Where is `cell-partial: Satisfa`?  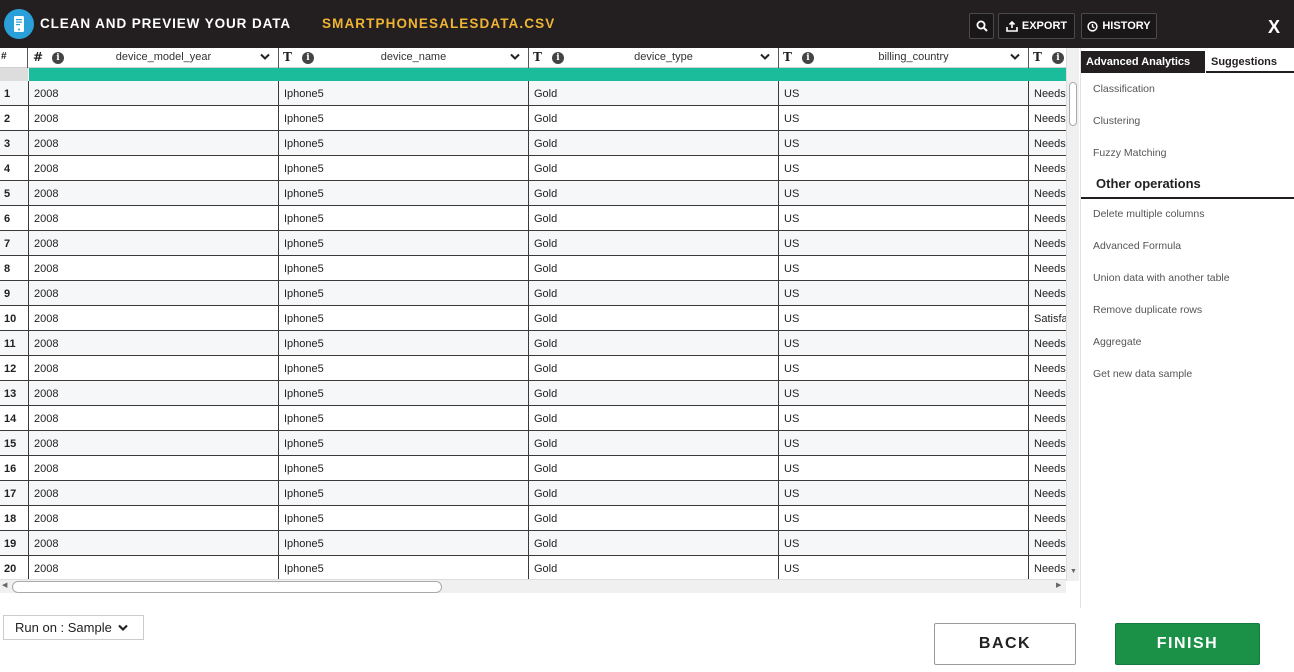
cell-partial: Satisfa is located at coordinates (1047, 318).